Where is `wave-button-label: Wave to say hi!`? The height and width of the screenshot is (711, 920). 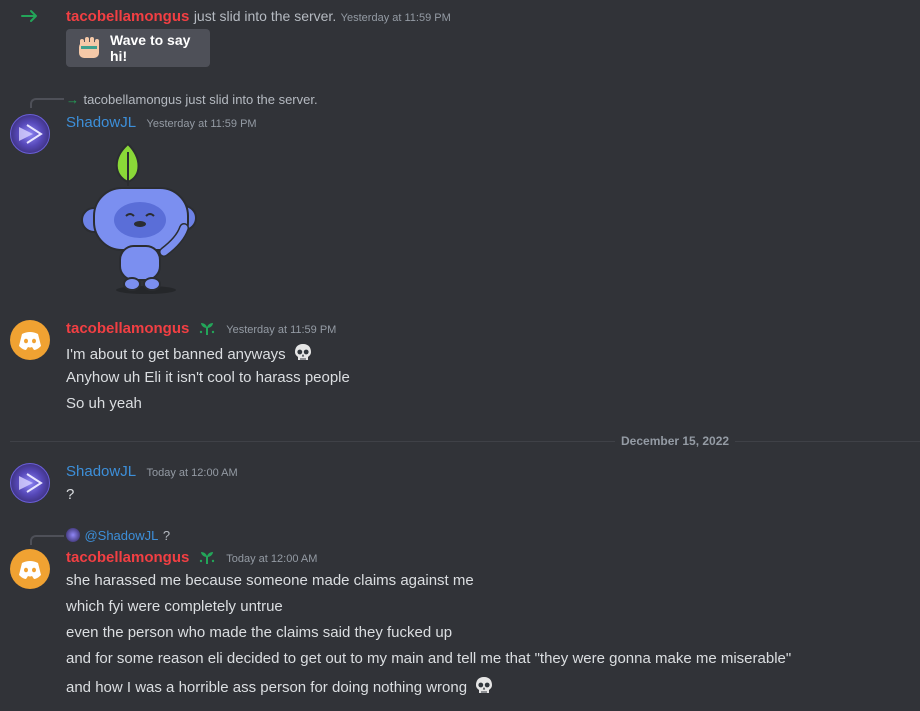 wave-button-label: Wave to say hi! is located at coordinates (150, 48).